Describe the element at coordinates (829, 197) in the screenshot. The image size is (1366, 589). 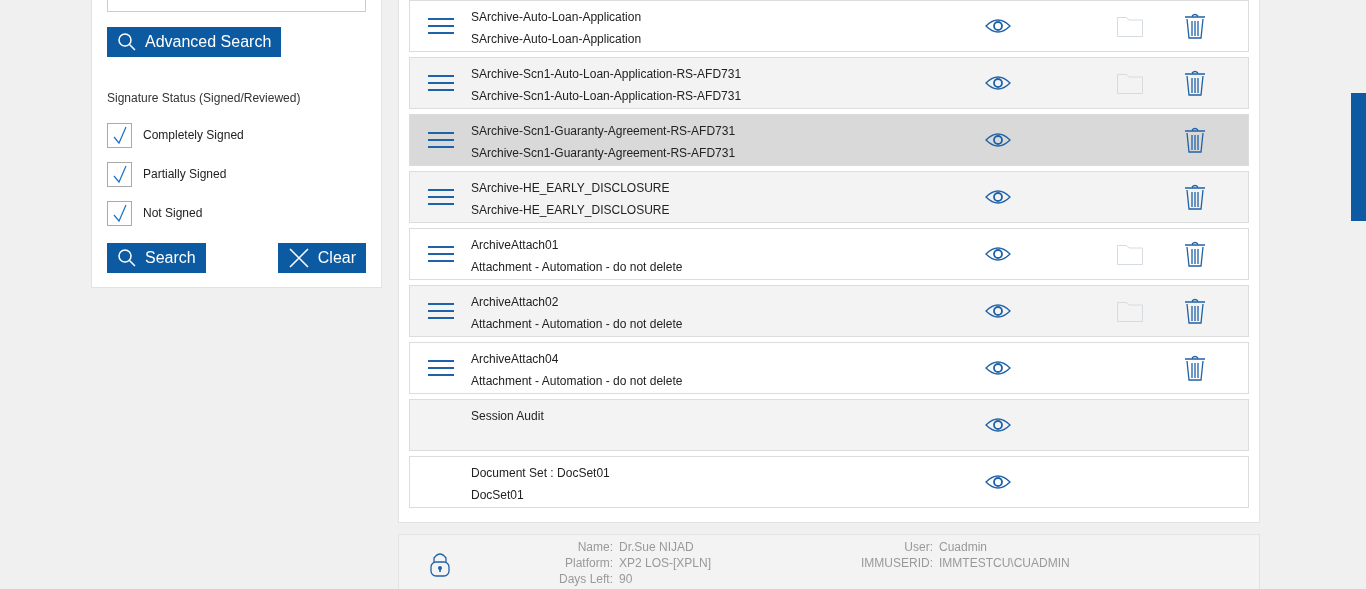
I see `document-row: SArchive-HE_EARLY_DISCLOSURE SArchive-HE_EARLY_DISCLOSURE` at that location.